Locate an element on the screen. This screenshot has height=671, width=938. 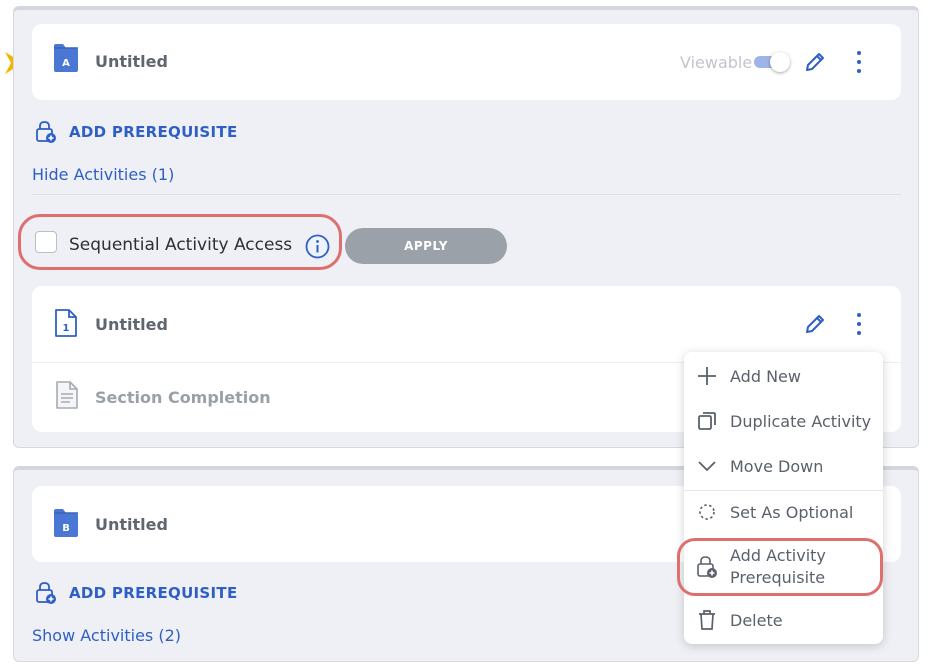
menu-item-label: Move Down is located at coordinates (777, 466).